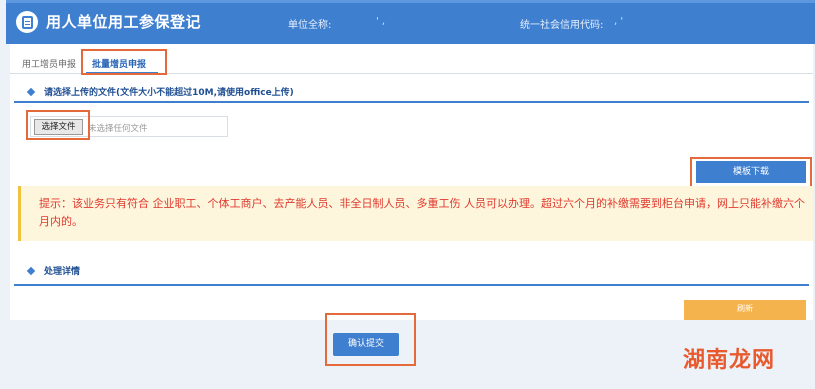 The height and width of the screenshot is (389, 815). Describe the element at coordinates (745, 310) in the screenshot. I see `refresh-button: 刷新` at that location.